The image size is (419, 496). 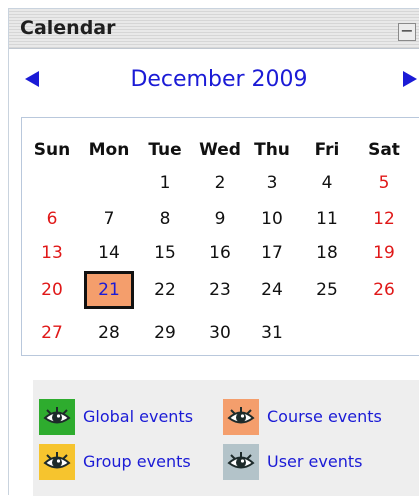 What do you see at coordinates (52, 333) in the screenshot?
I see `date-cell: 27` at bounding box center [52, 333].